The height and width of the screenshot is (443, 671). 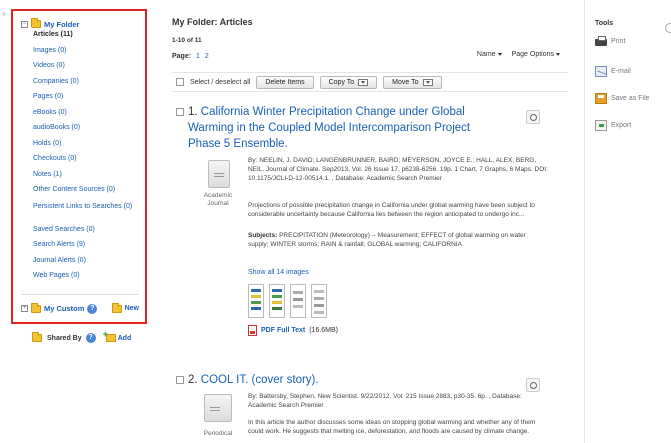 What do you see at coordinates (532, 54) in the screenshot?
I see `page-options-label: Page Options` at bounding box center [532, 54].